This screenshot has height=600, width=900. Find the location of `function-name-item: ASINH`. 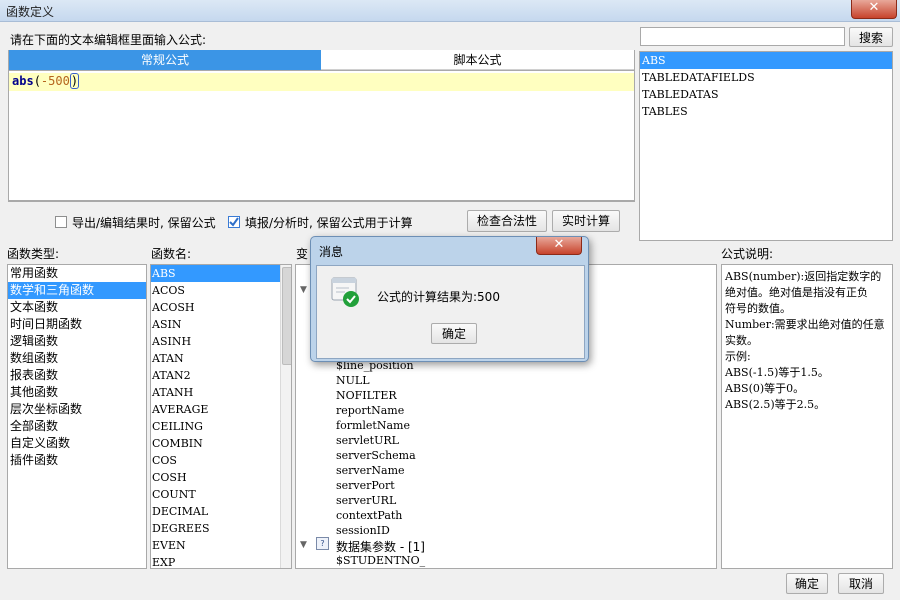

function-name-item: ASINH is located at coordinates (216, 341).